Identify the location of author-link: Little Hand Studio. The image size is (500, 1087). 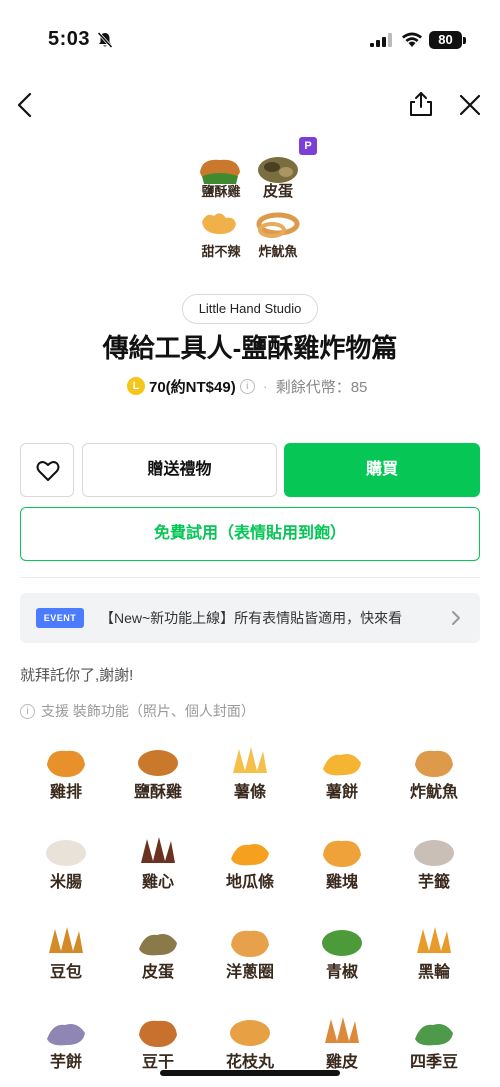
(250, 309).